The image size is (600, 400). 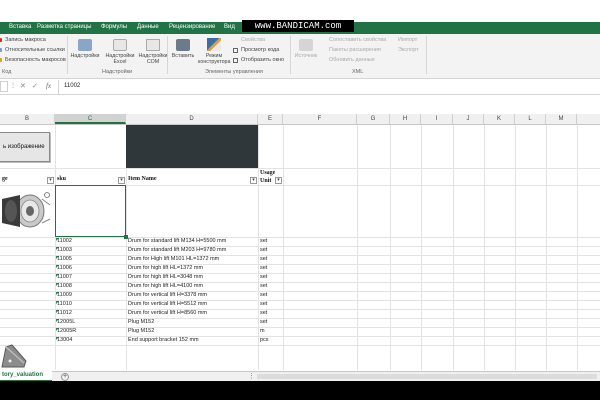 I want to click on addins-button: Надстройки, so click(x=85, y=56).